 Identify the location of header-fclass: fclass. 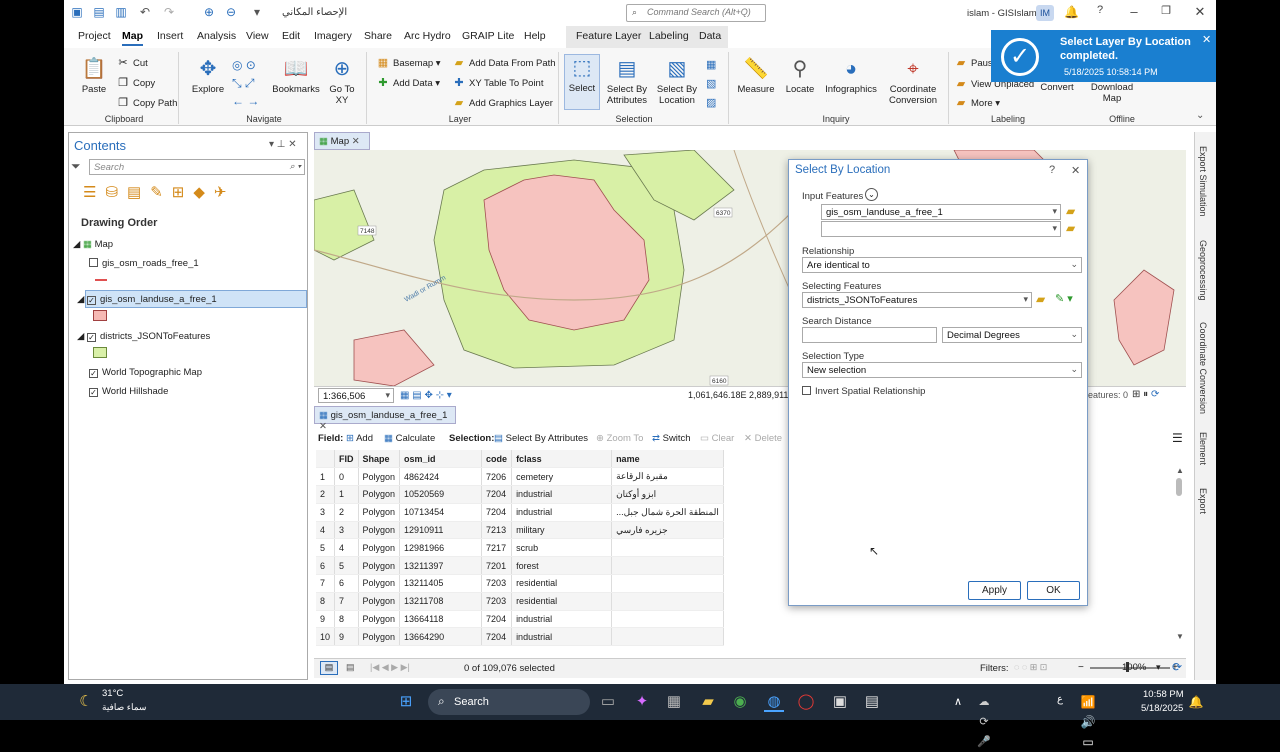
(562, 459).